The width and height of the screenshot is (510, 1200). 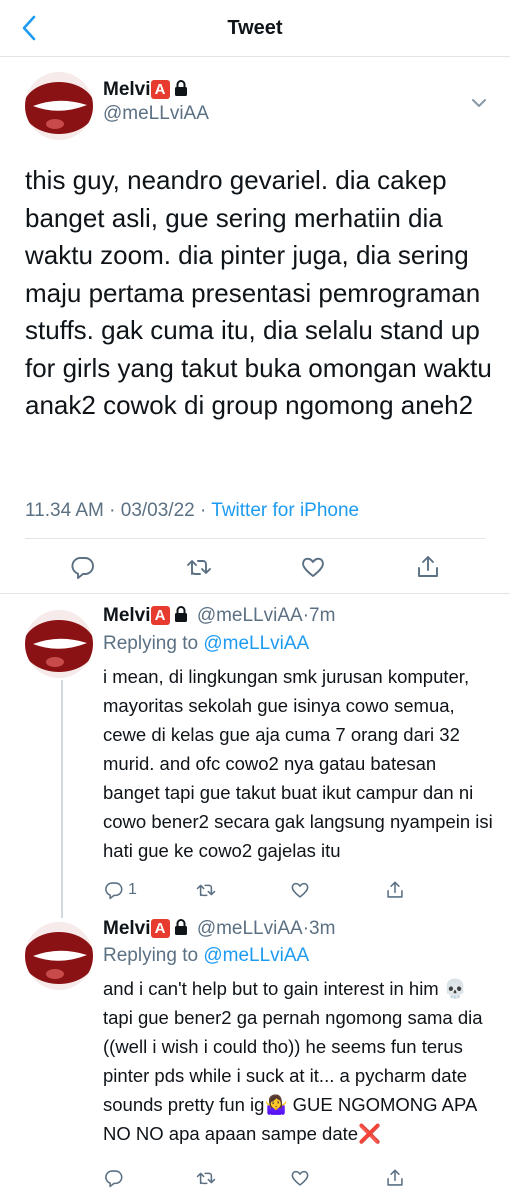 What do you see at coordinates (285, 510) in the screenshot?
I see `tweet-source-link: Twitter for iPhone` at bounding box center [285, 510].